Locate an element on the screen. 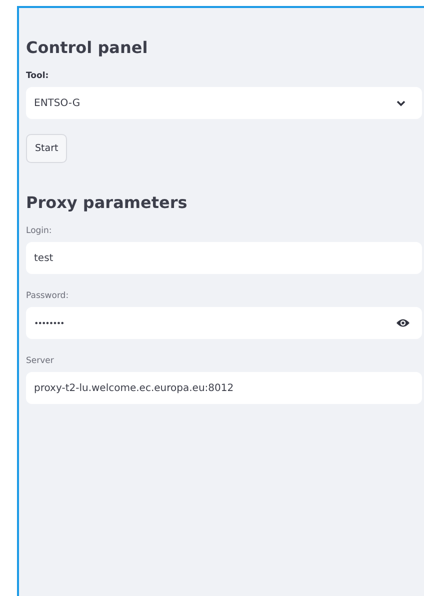  chevron-down-icon is located at coordinates (401, 103).